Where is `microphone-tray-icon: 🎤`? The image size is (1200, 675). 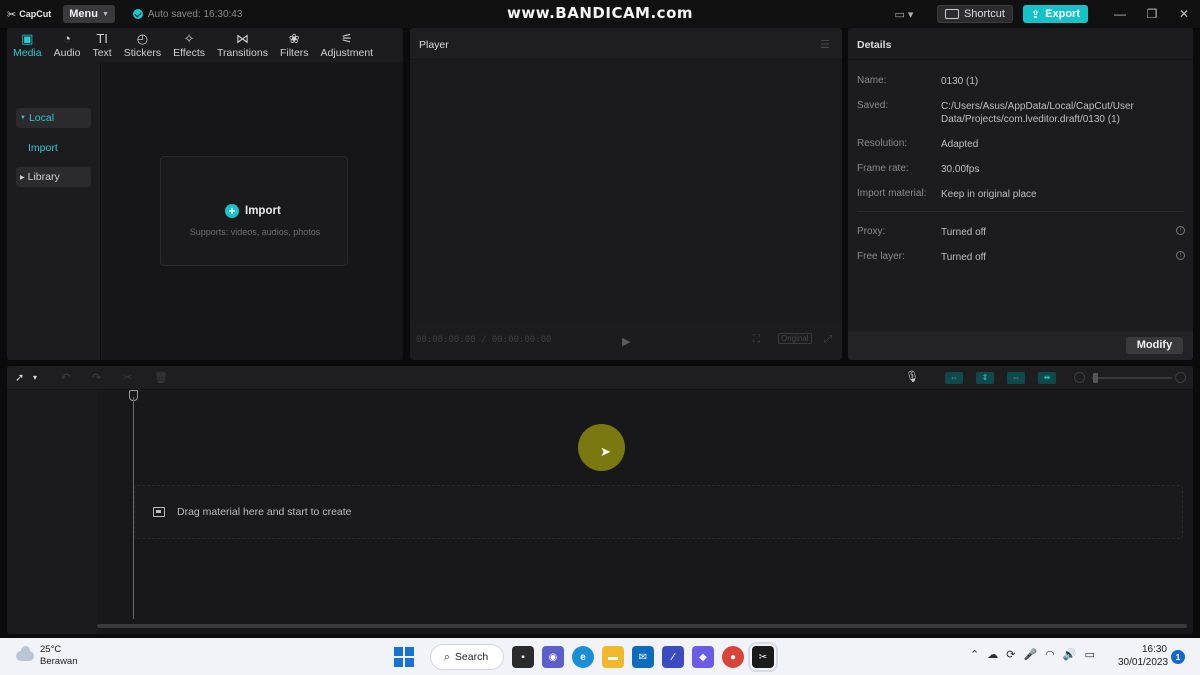
microphone-tray-icon: 🎤 is located at coordinates (1030, 654).